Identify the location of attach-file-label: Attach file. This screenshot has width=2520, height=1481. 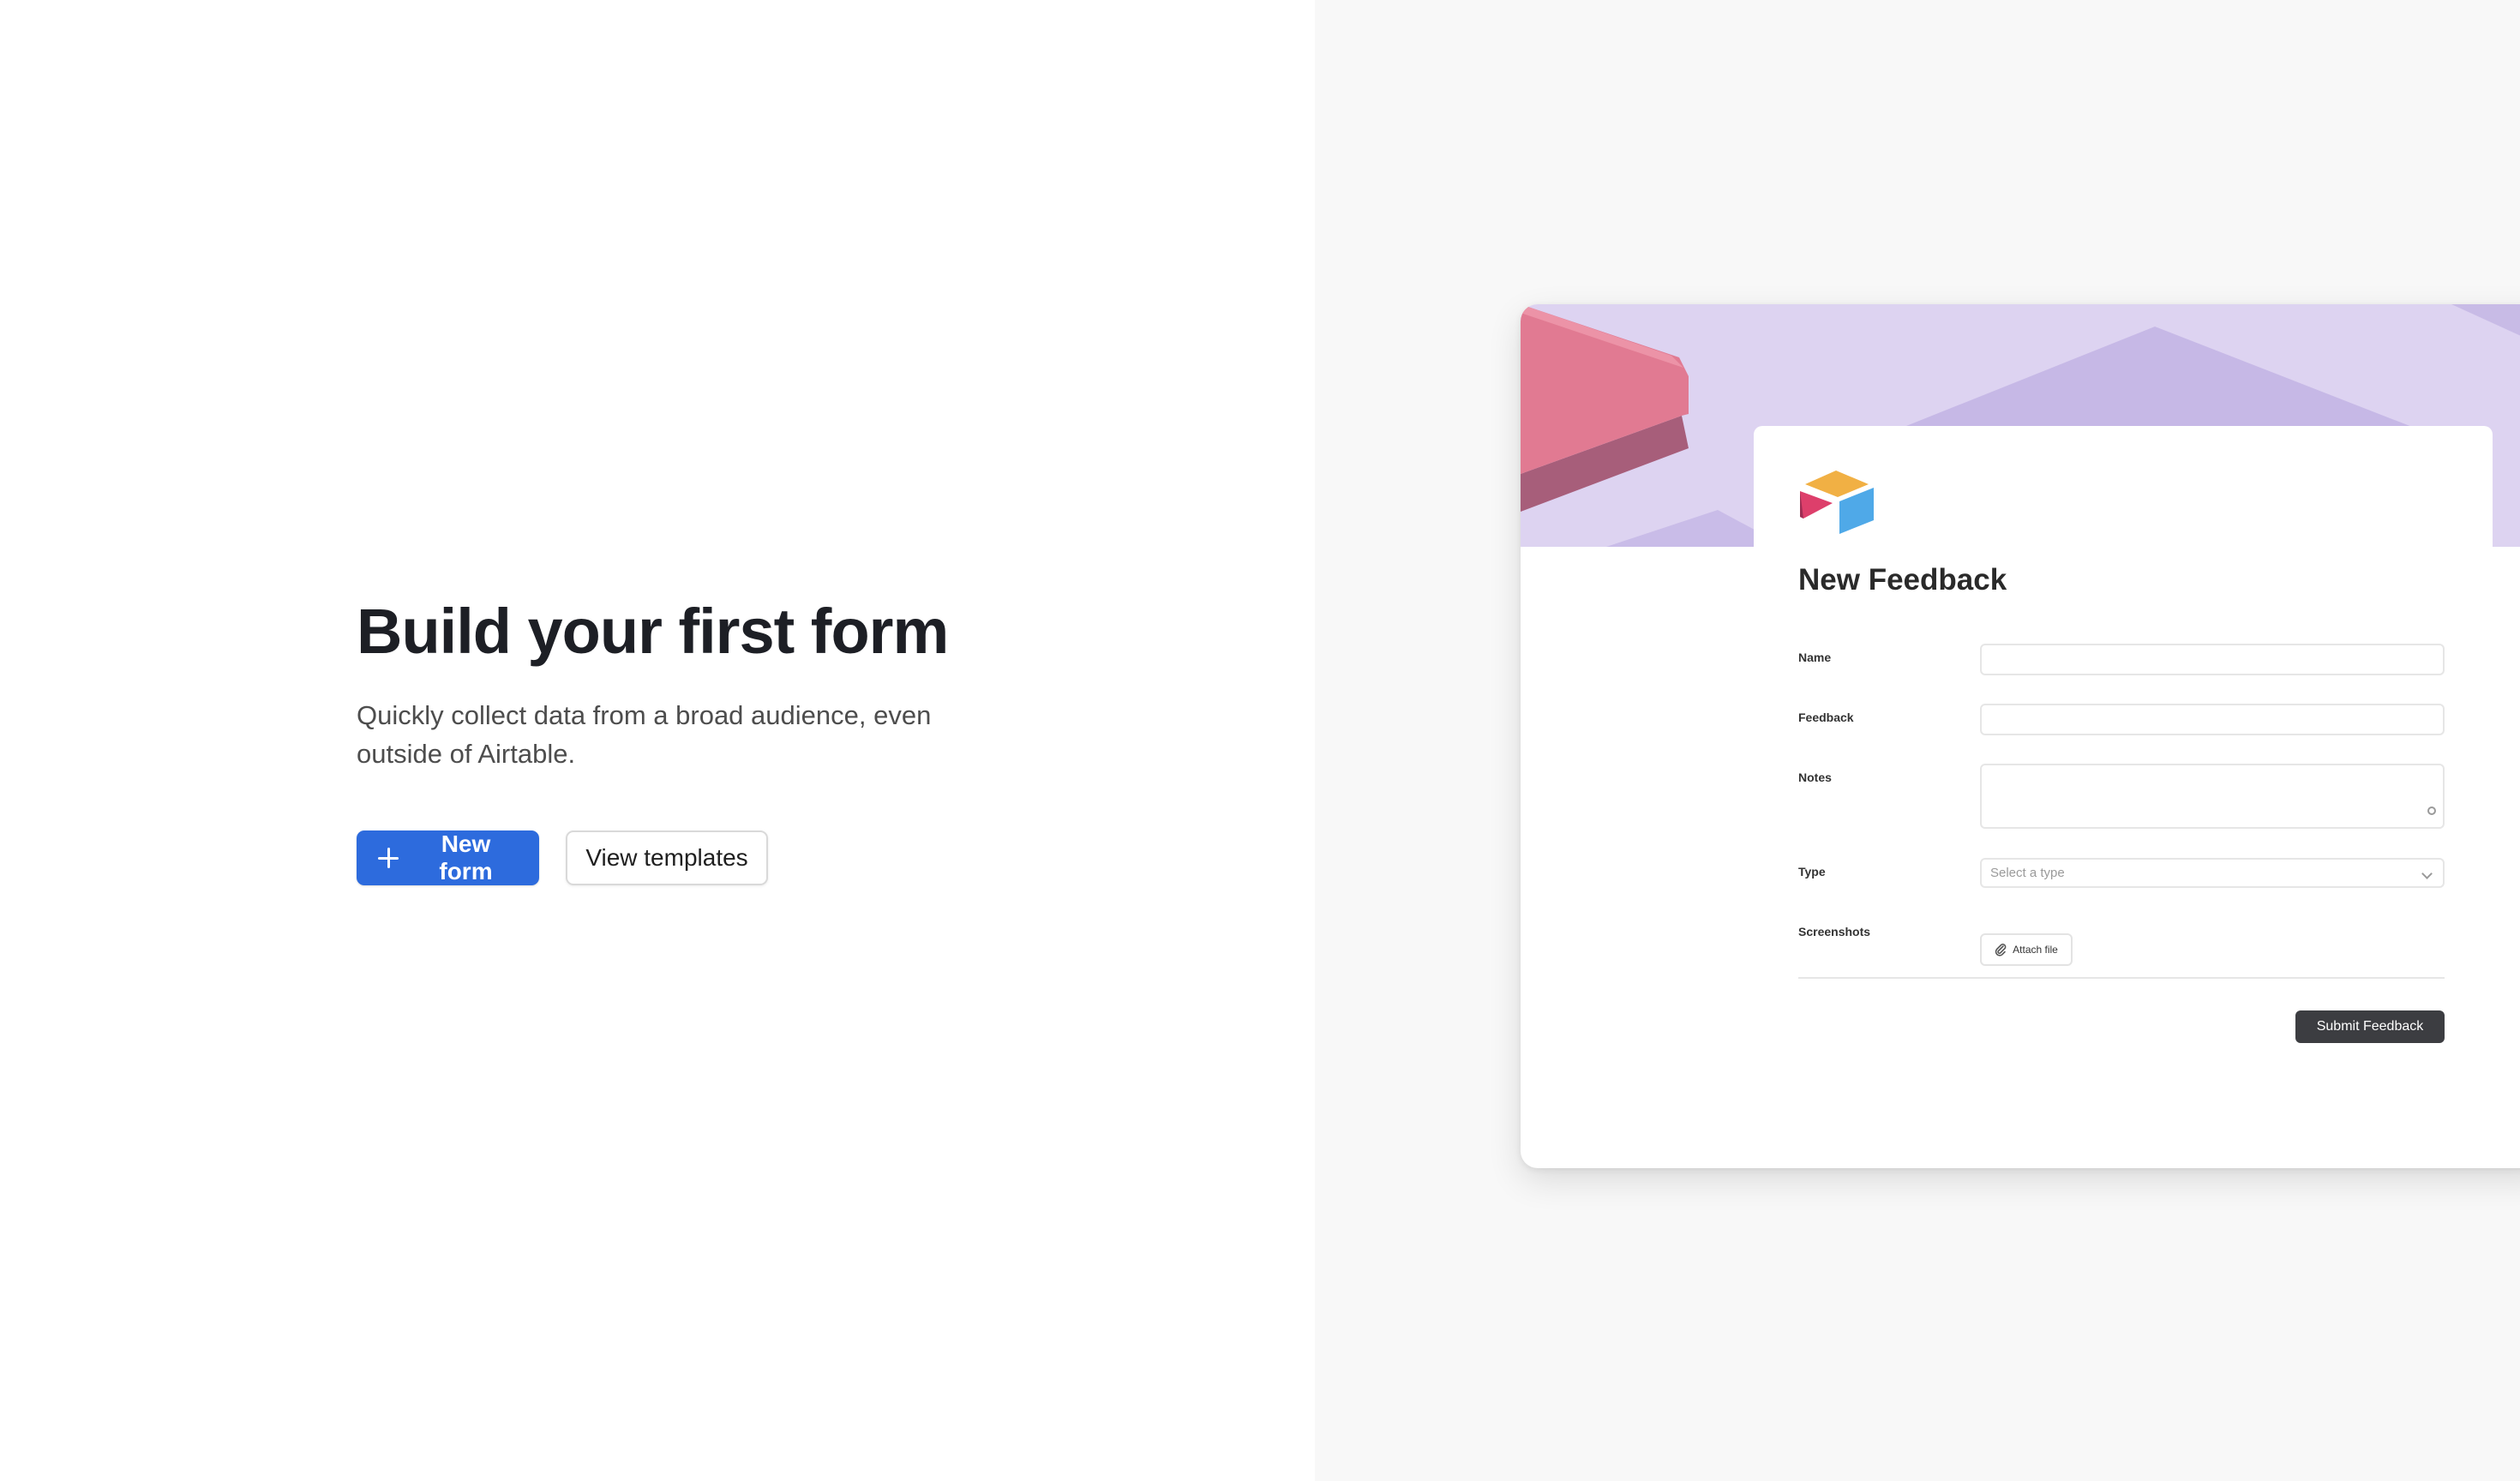
(2035, 950).